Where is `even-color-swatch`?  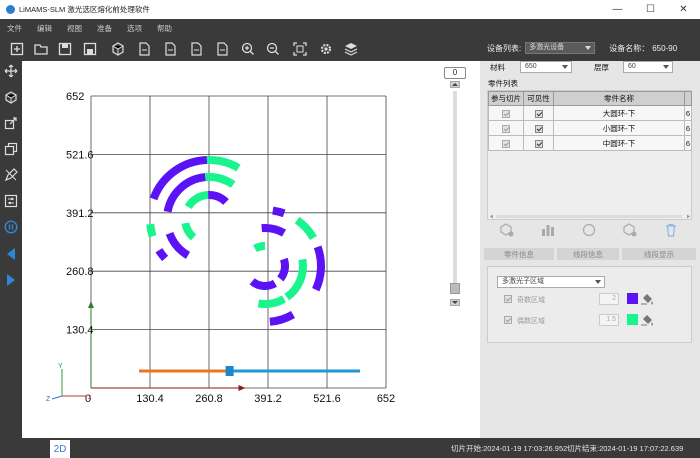 even-color-swatch is located at coordinates (632, 319).